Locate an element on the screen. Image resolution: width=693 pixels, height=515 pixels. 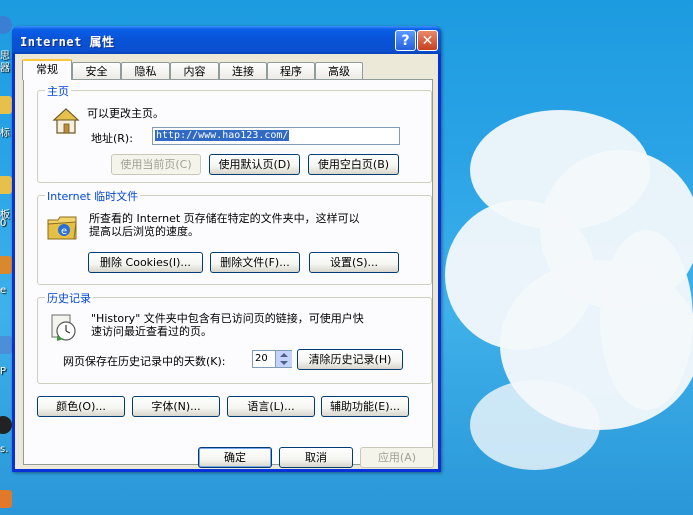
tab-privacy: 隐私 is located at coordinates (145, 70).